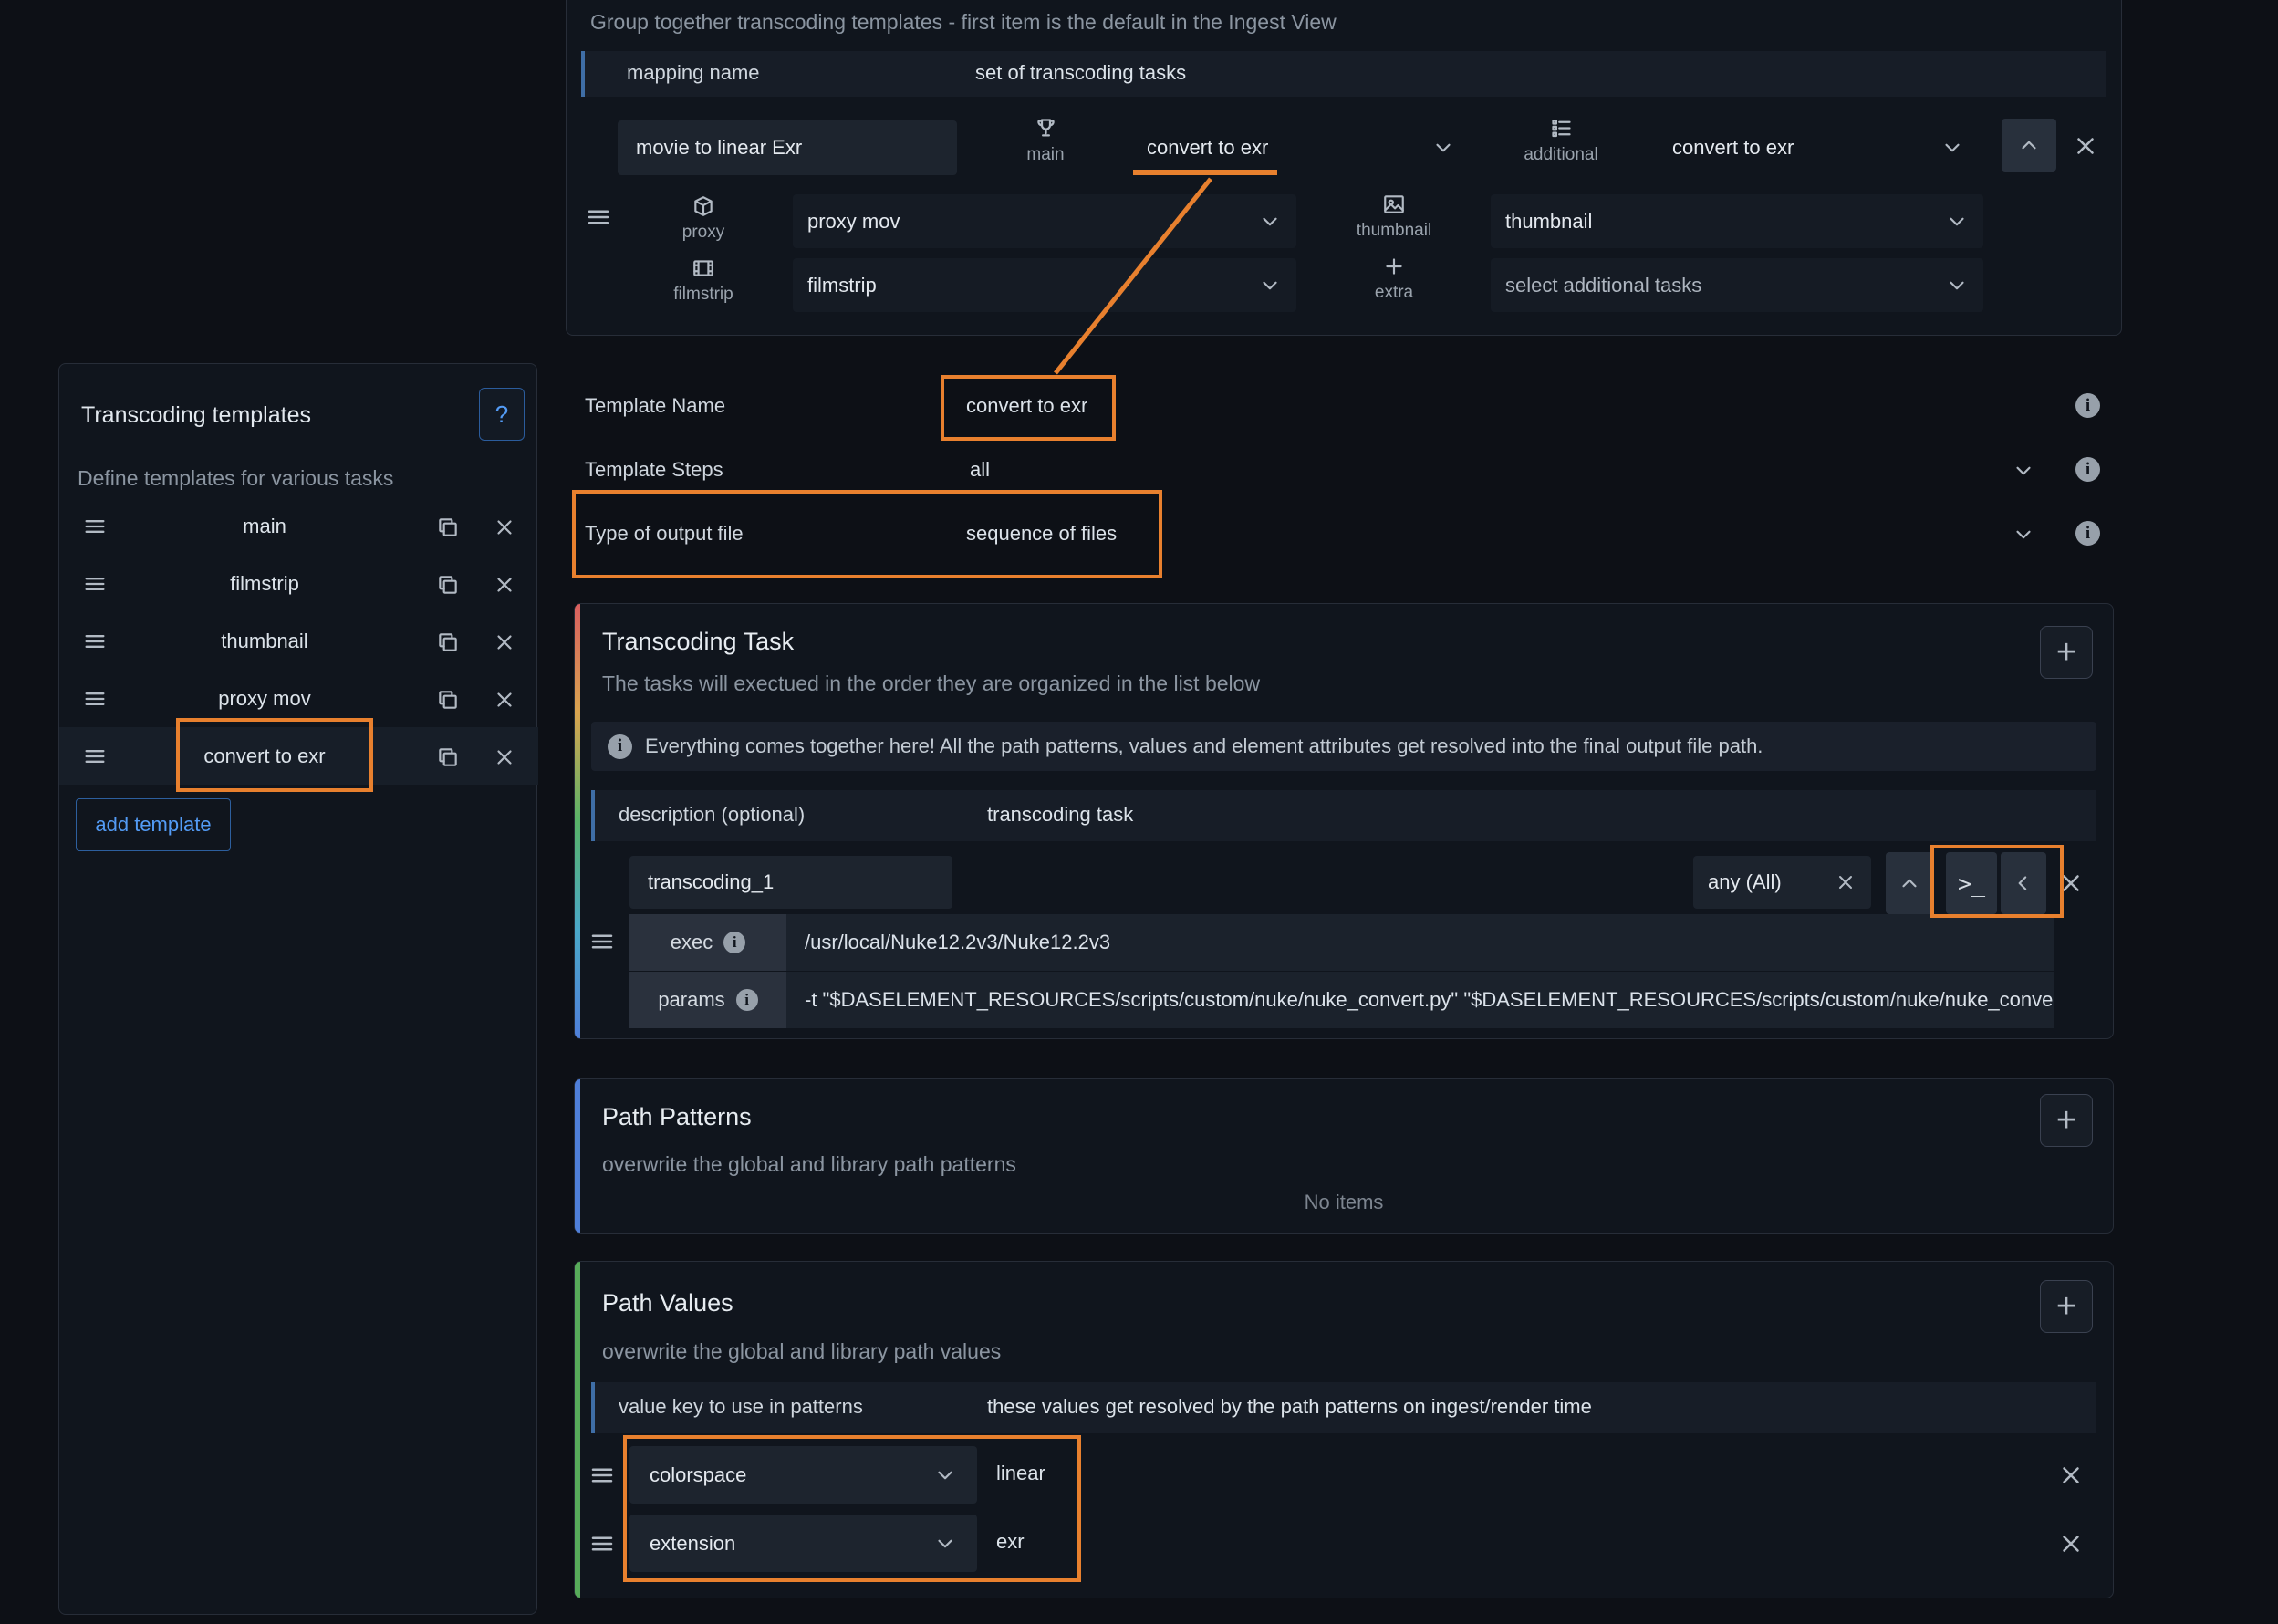 Image resolution: width=2278 pixels, height=1624 pixels. What do you see at coordinates (1846, 882) in the screenshot?
I see `clear-scope-icon` at bounding box center [1846, 882].